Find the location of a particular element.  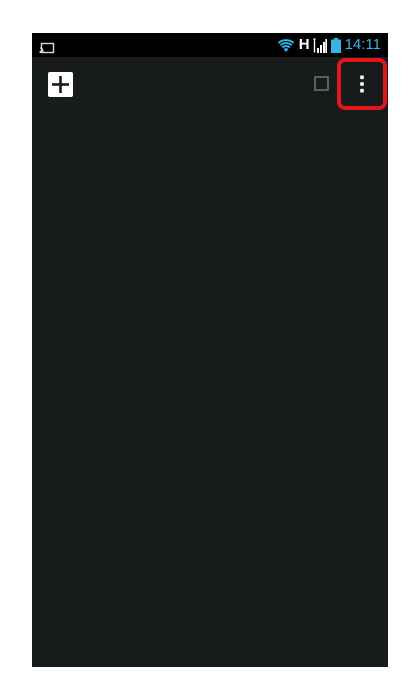

clock: 14:11 is located at coordinates (362, 44).